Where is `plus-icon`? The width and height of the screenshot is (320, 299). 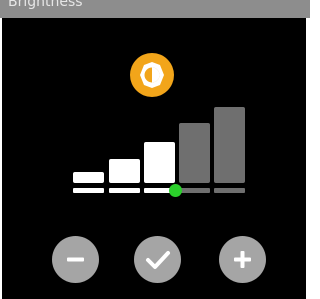 plus-icon is located at coordinates (242, 259).